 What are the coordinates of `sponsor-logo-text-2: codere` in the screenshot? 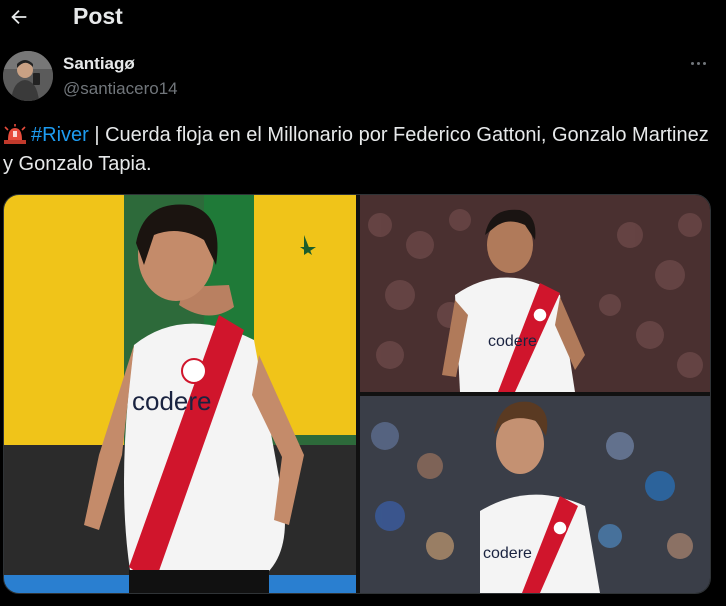 It's located at (512, 341).